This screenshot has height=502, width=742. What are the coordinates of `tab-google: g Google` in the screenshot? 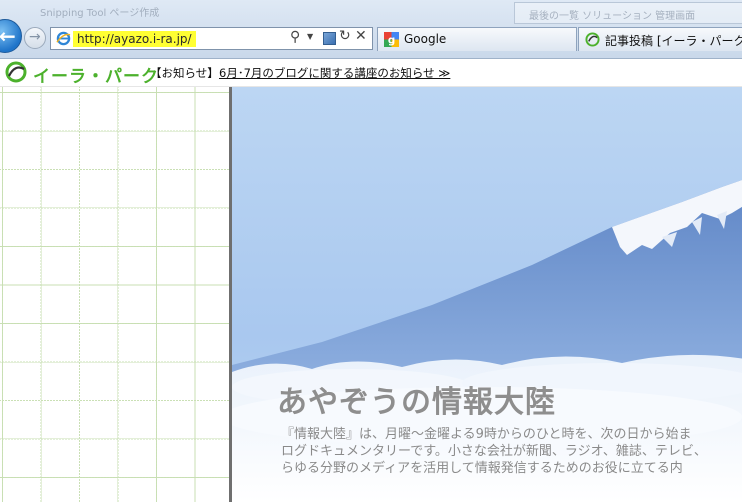 It's located at (477, 39).